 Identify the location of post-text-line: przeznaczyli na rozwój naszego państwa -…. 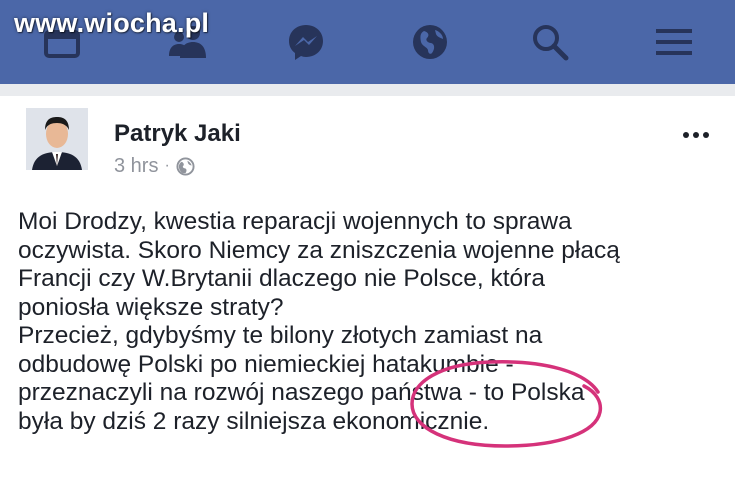
(301, 392).